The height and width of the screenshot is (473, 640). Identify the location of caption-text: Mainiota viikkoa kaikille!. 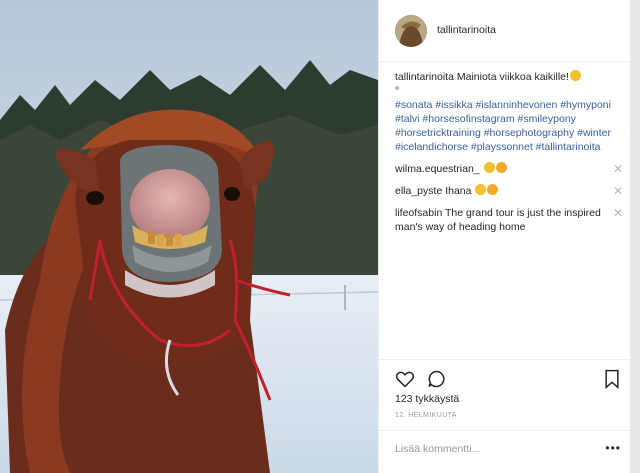
(512, 77).